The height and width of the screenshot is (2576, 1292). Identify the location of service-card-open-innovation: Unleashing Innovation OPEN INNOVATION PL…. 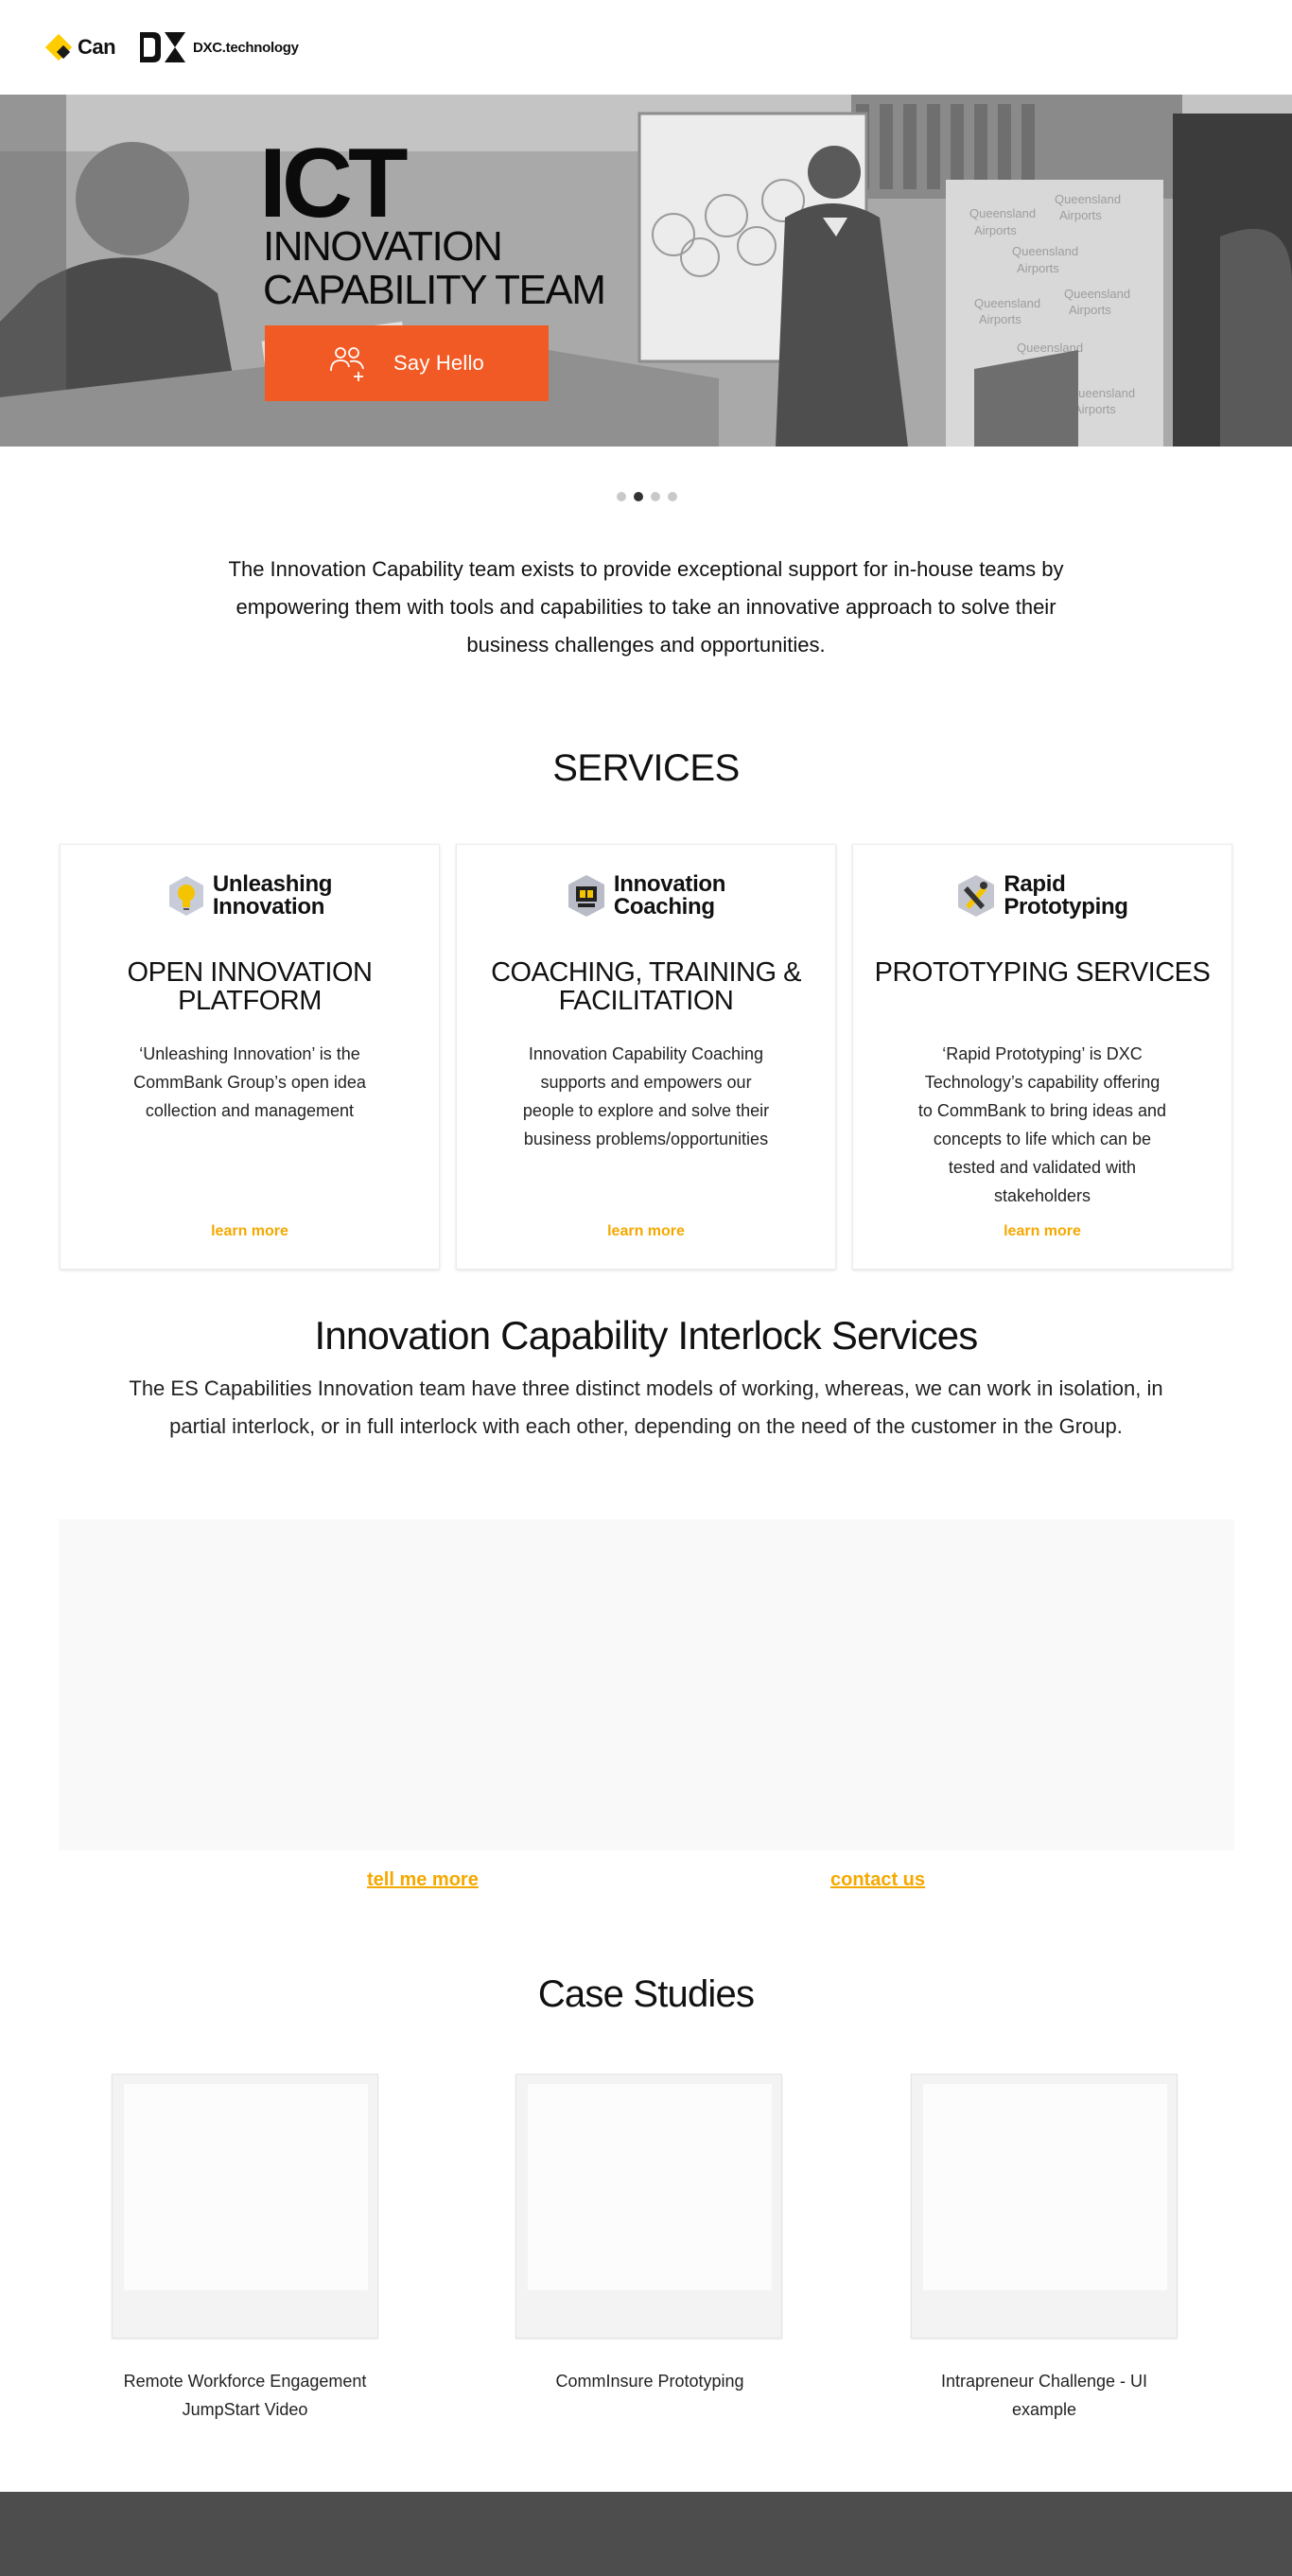
(250, 1057).